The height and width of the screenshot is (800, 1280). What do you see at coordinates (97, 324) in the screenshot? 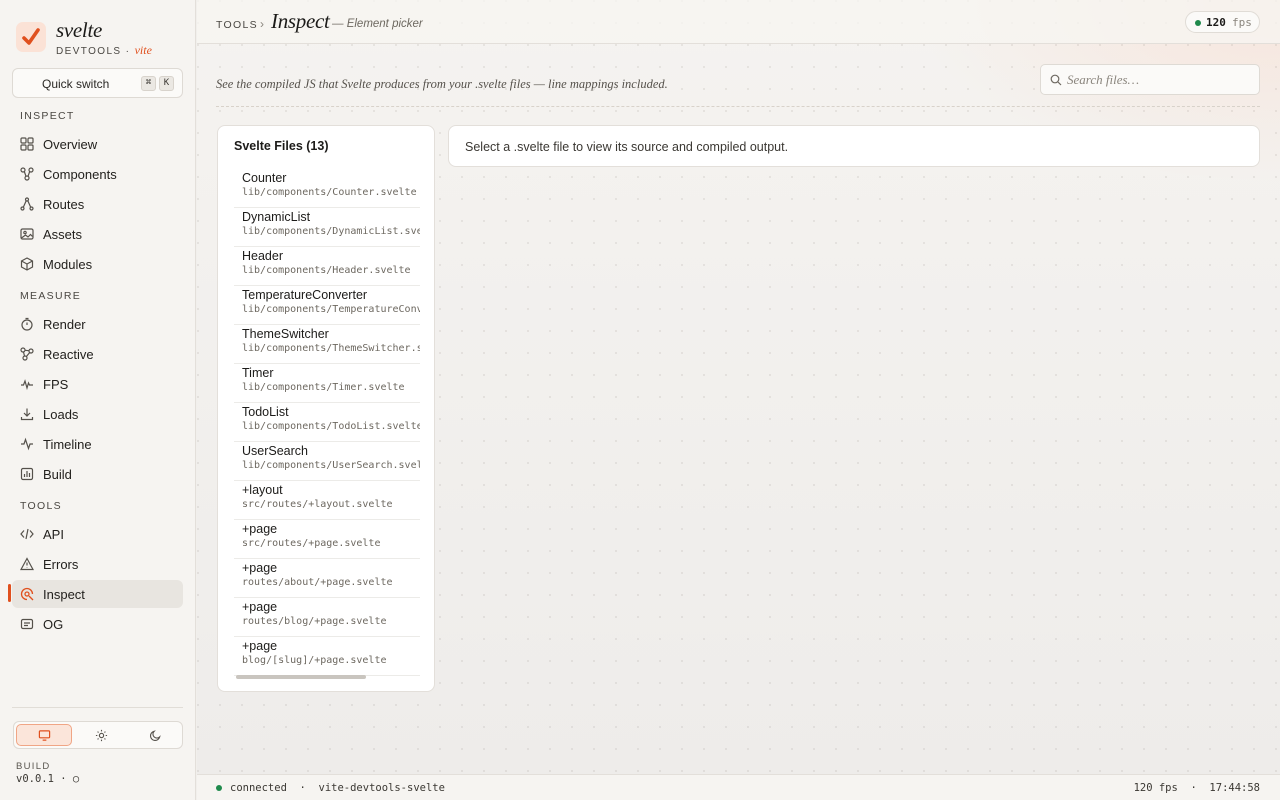
I see `sidebar-item-render: Render` at bounding box center [97, 324].